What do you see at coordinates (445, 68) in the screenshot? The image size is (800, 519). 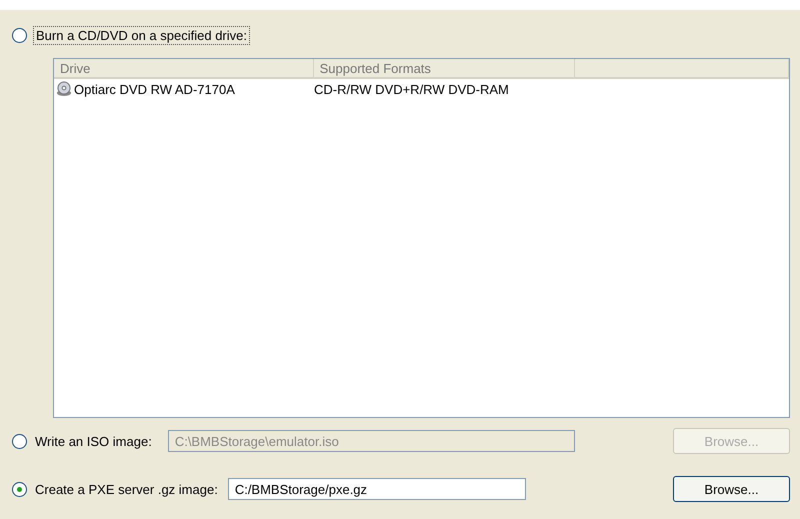 I see `column-header: Supported Formats` at bounding box center [445, 68].